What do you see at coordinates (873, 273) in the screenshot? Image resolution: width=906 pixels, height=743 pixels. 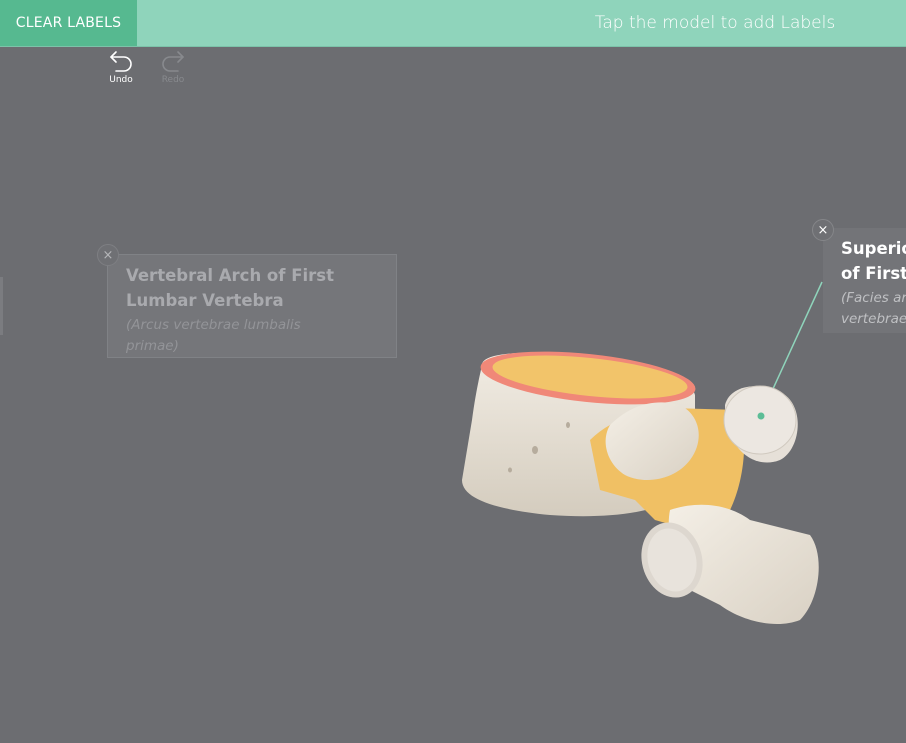 I see `label-title-line: of First` at bounding box center [873, 273].